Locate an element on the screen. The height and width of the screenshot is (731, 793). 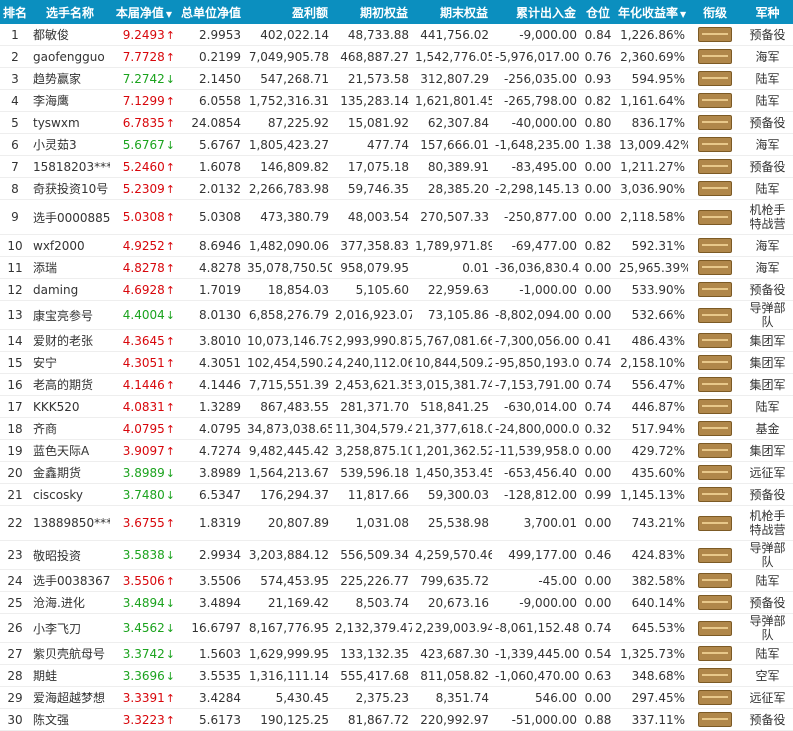
arrow-up-icon: ↑ is located at coordinates (170, 720).